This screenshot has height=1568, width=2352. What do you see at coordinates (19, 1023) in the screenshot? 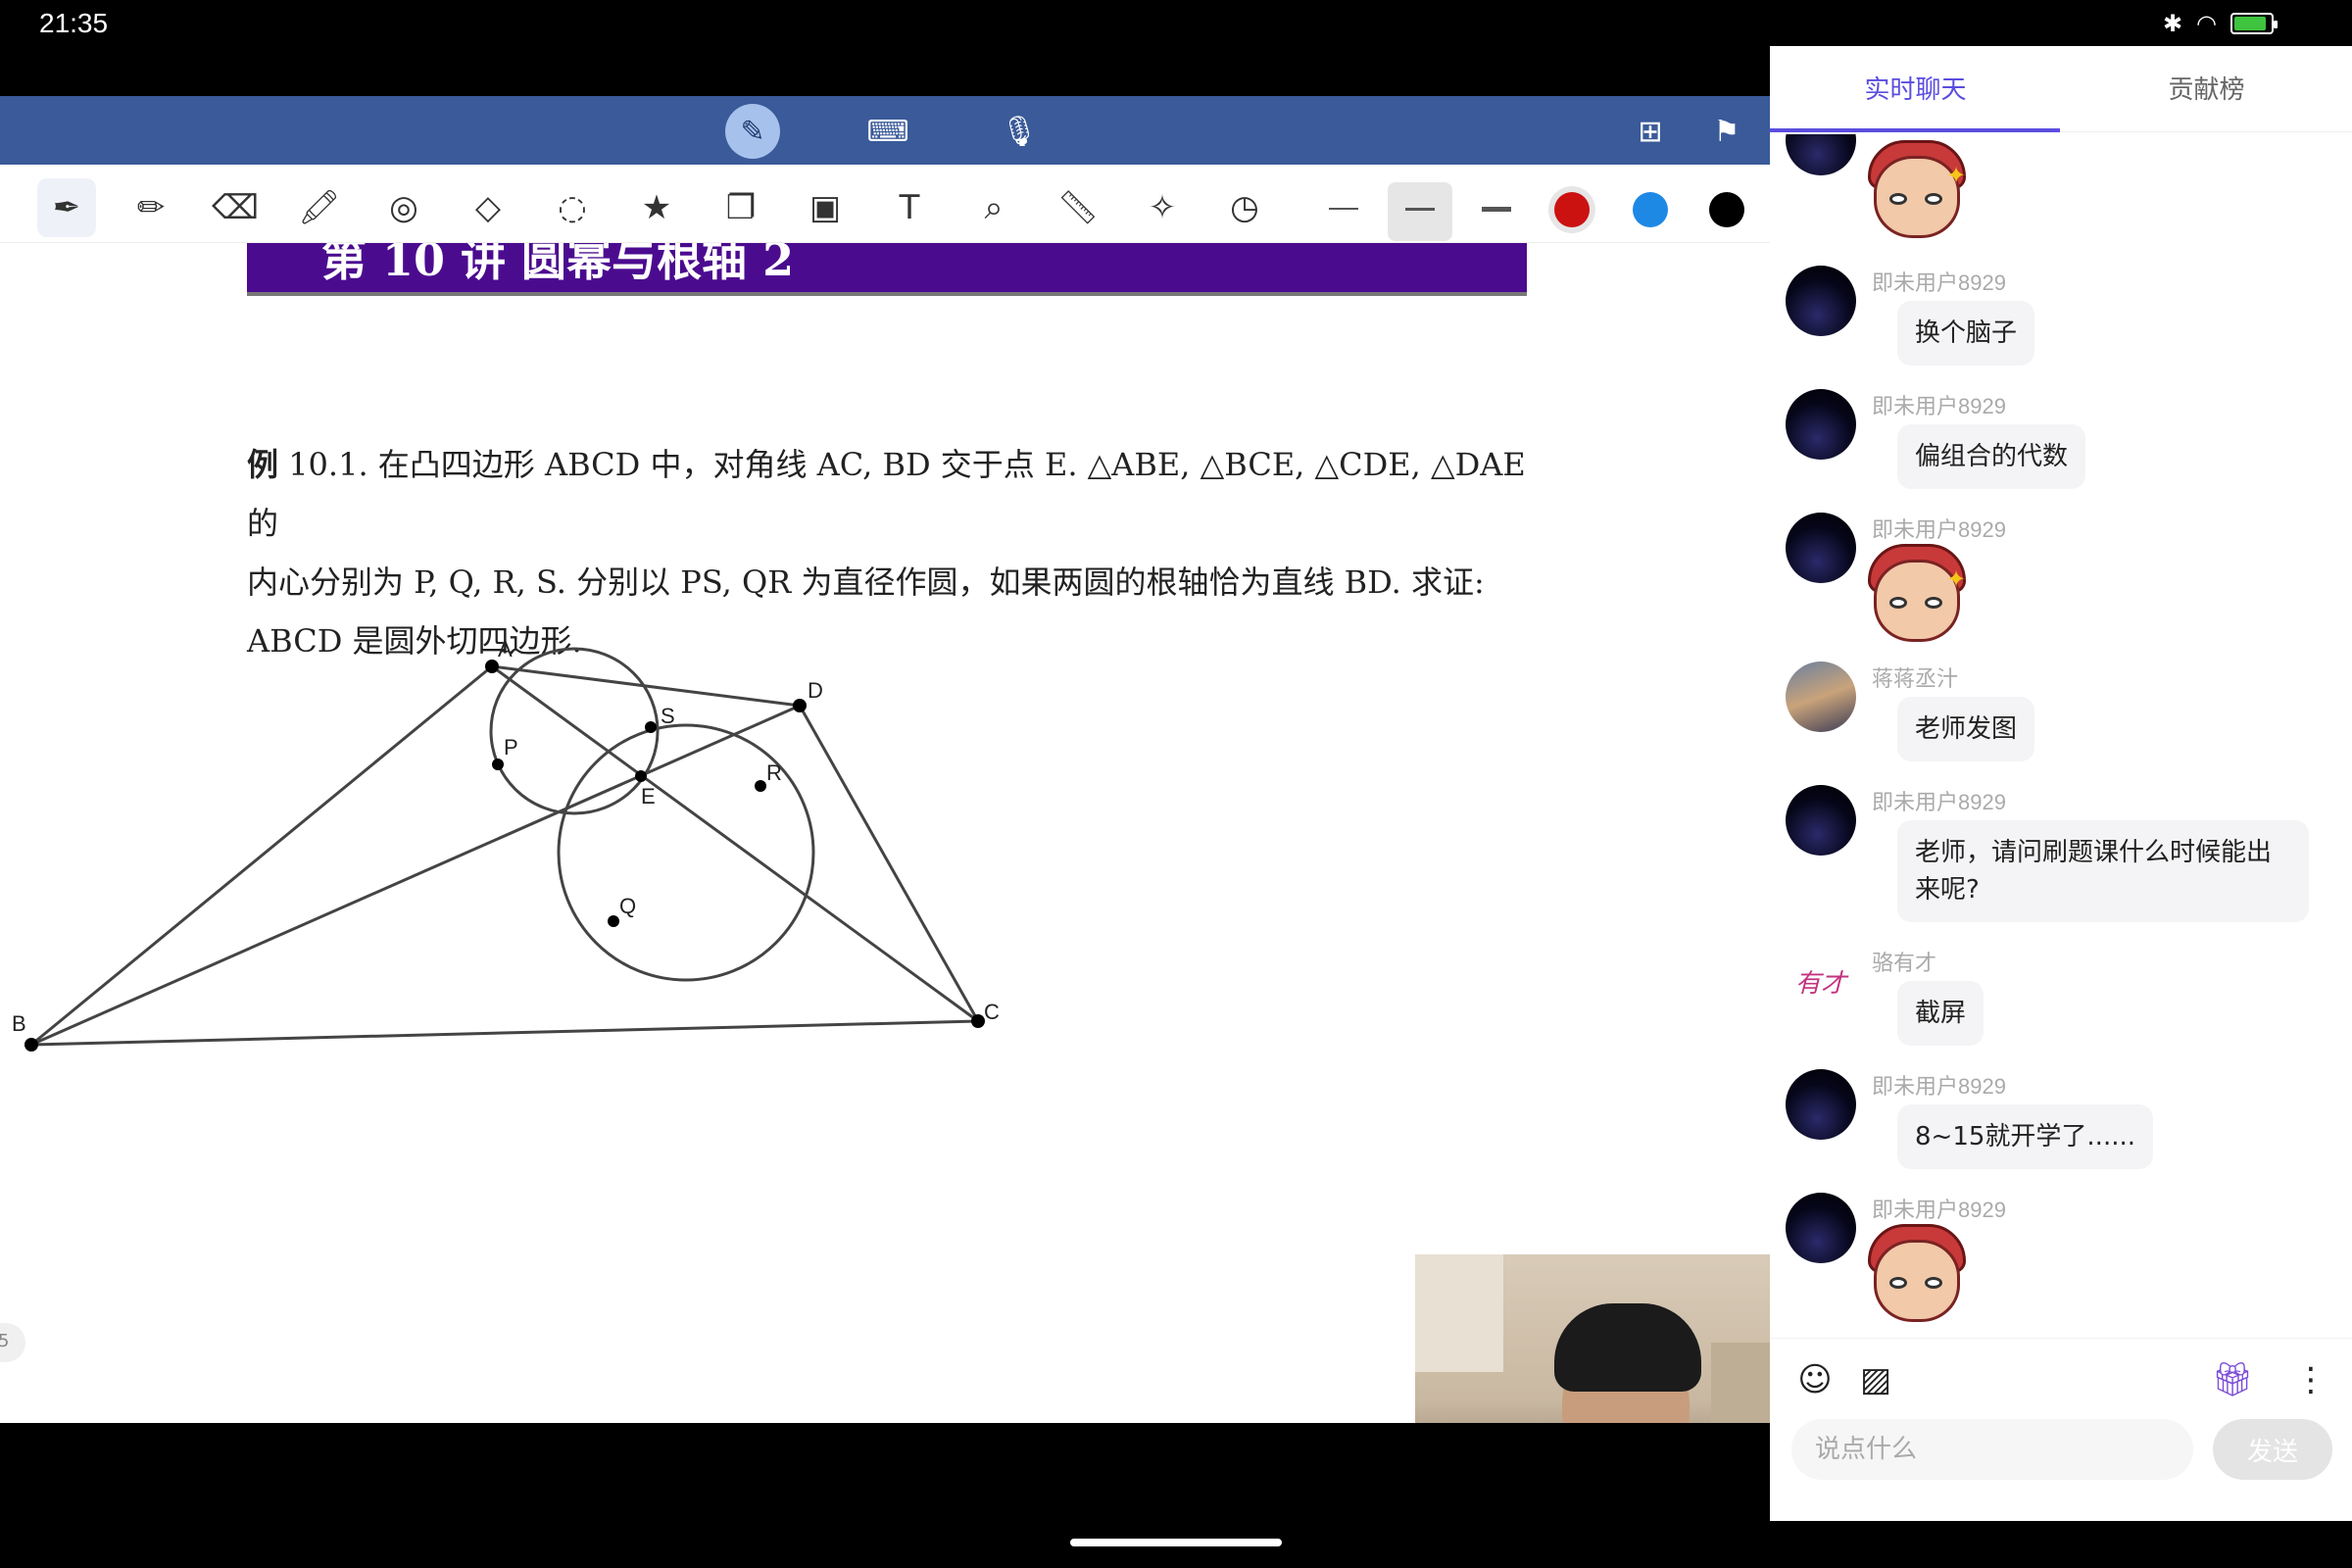
I see `label-b: B` at bounding box center [19, 1023].